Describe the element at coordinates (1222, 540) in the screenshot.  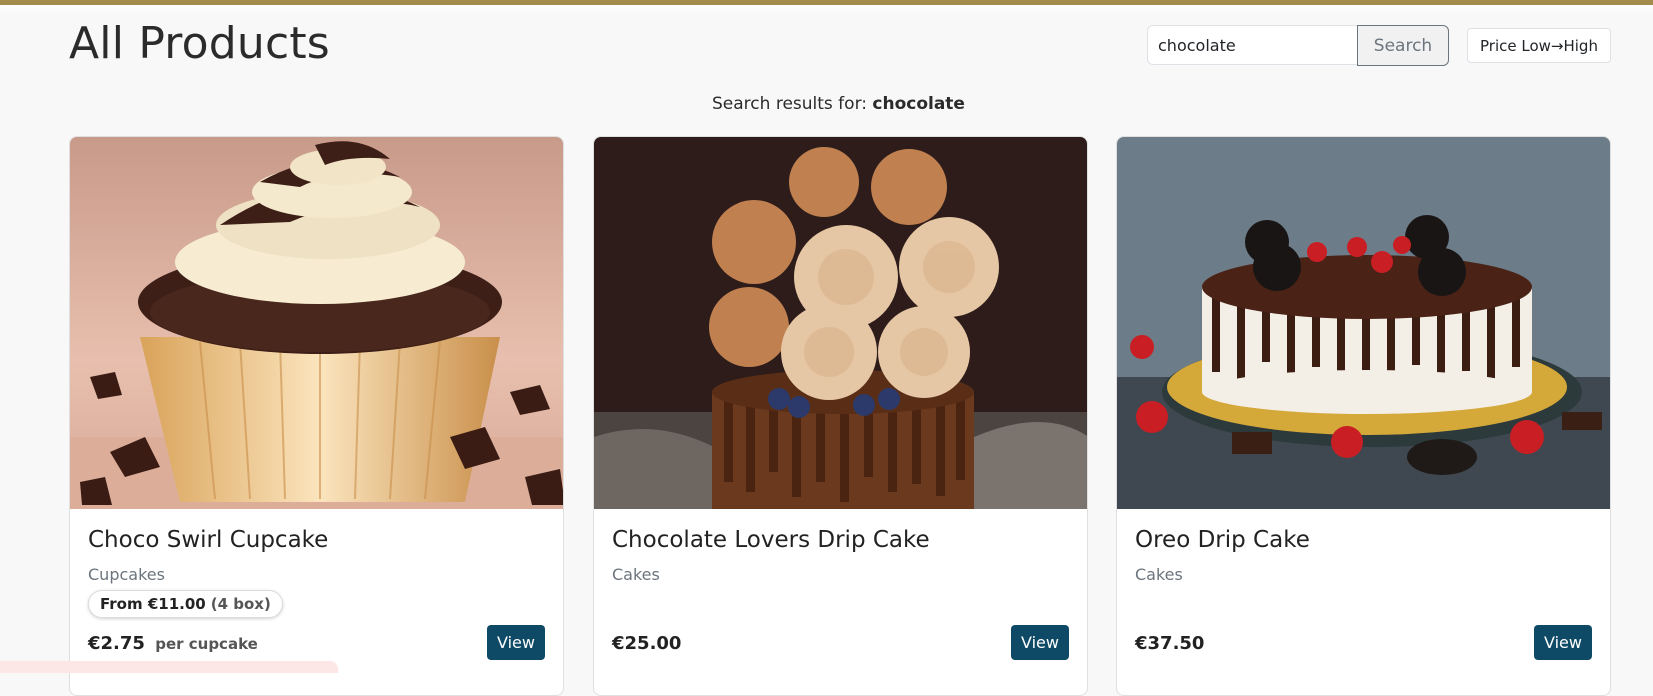
I see `product-name: Oreo Drip Cake` at that location.